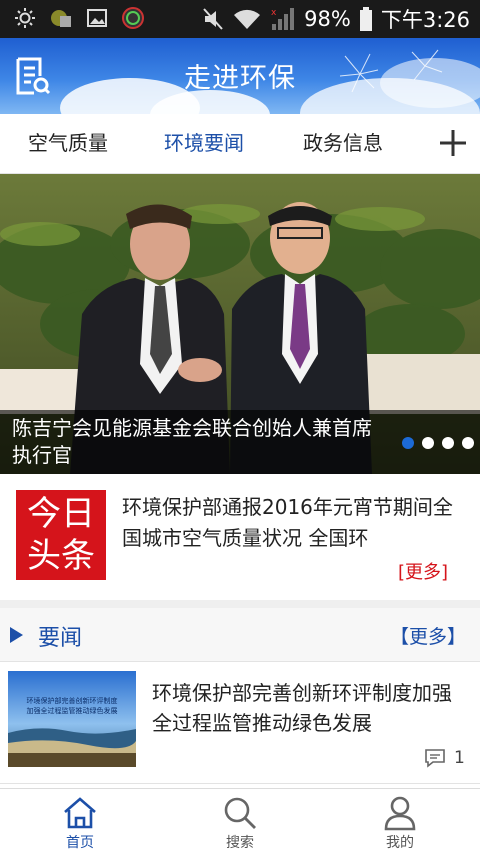  I want to click on news-title: 环境保护部完善创新环评制度加强全过程监管推动绿色发展, so click(307, 708).